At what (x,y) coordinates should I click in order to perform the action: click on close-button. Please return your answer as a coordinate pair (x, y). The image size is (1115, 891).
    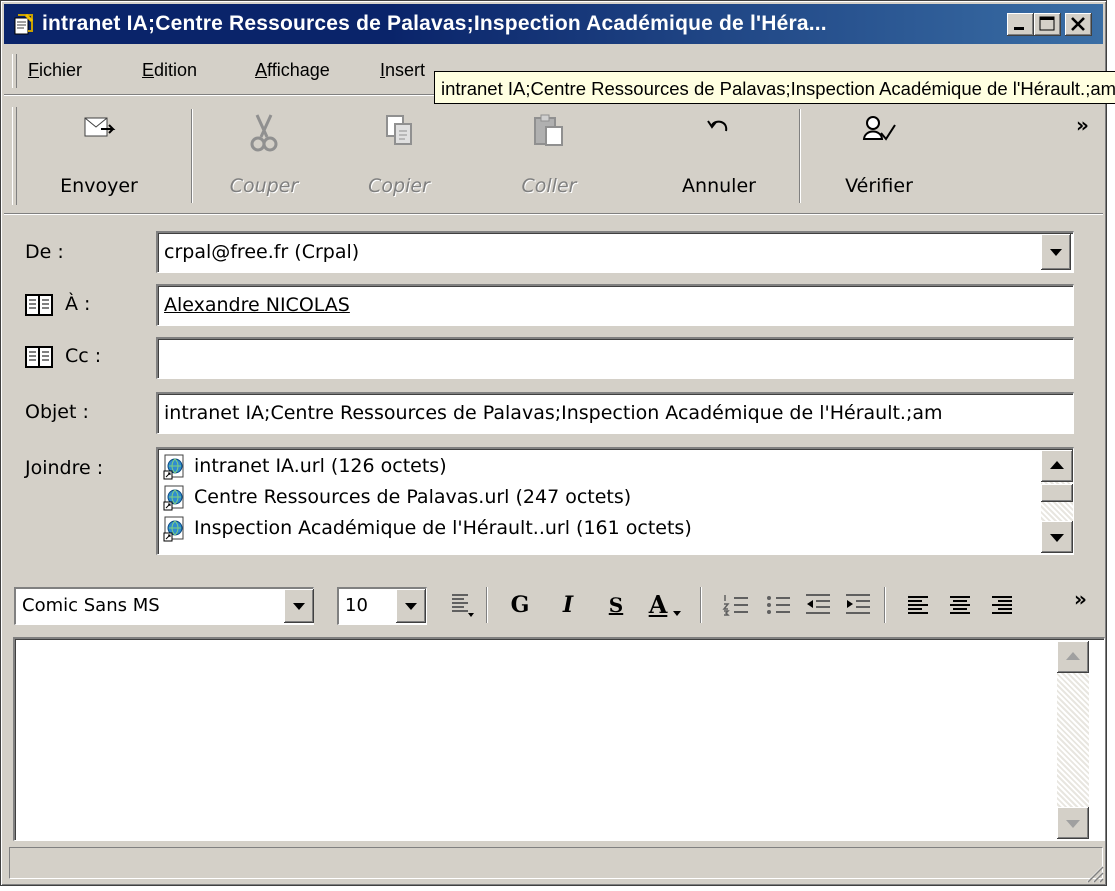
    Looking at the image, I should click on (1078, 24).